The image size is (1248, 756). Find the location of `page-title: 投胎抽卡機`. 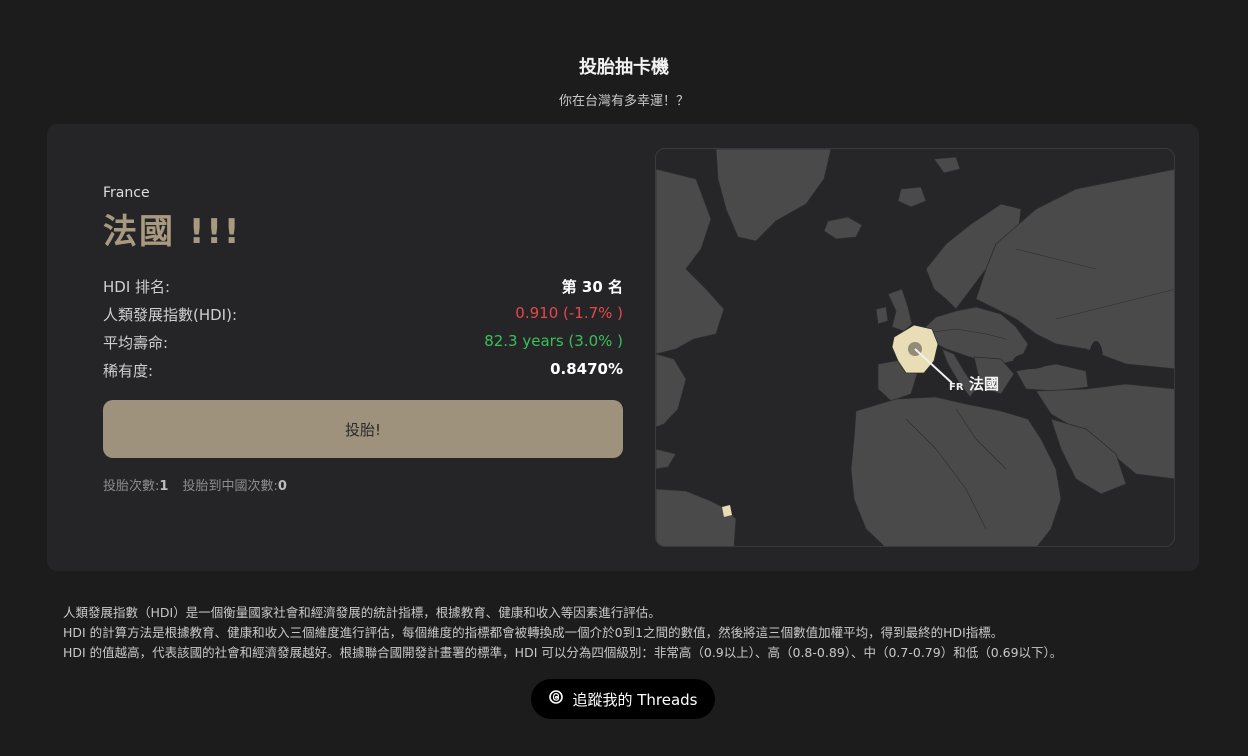

page-title: 投胎抽卡機 is located at coordinates (624, 67).